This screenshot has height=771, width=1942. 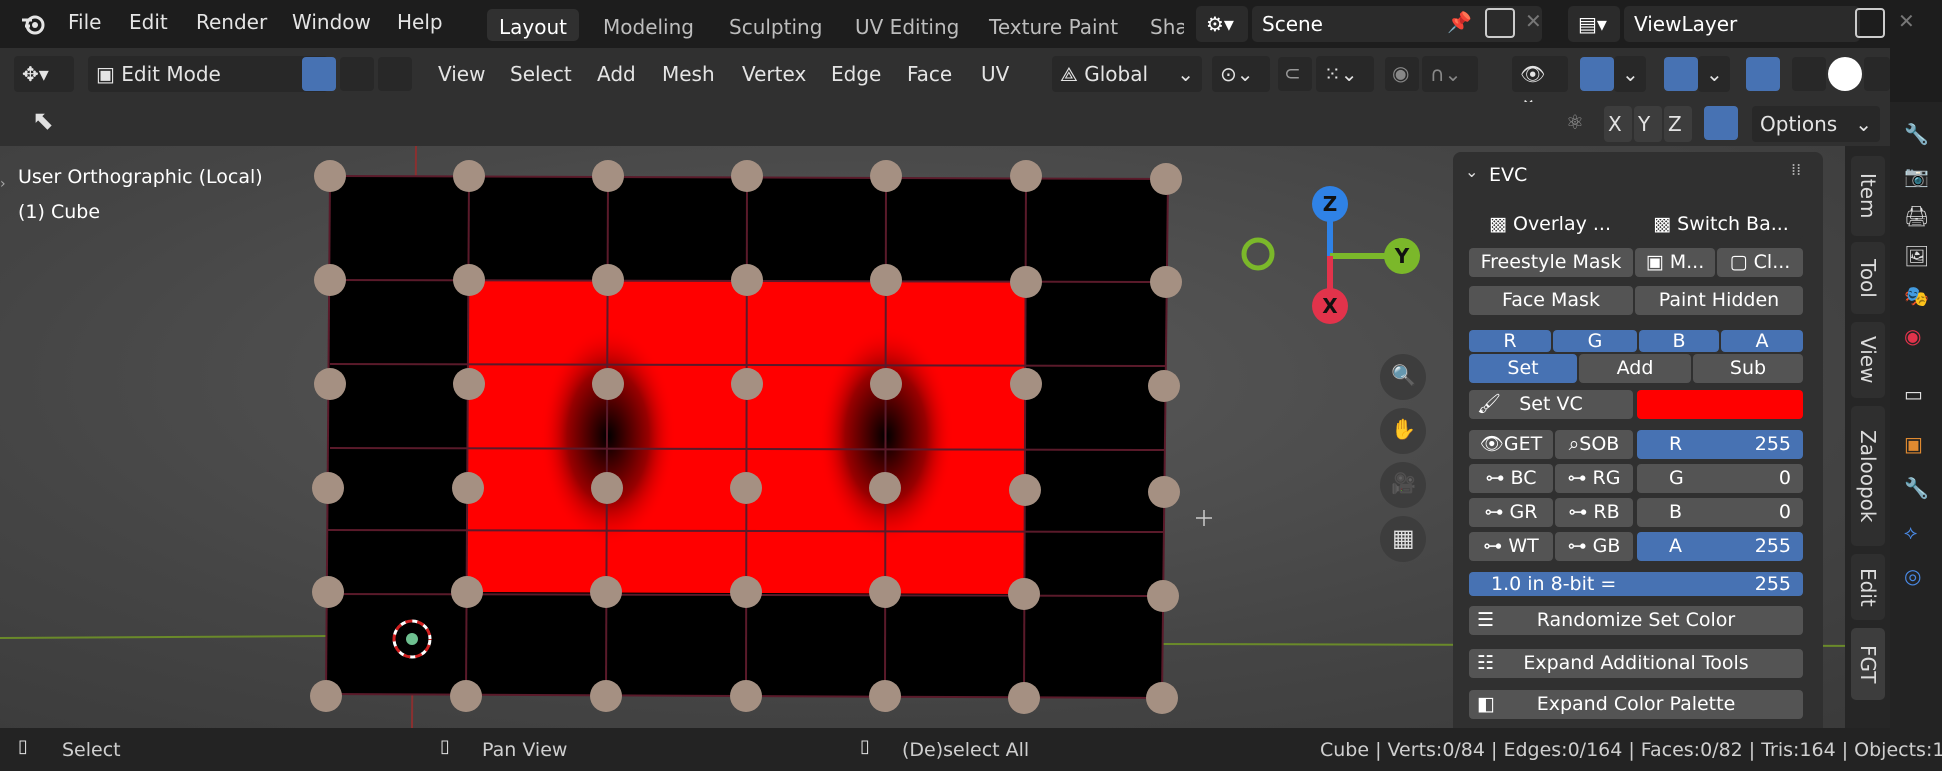 I want to click on auto-merge-toggle, so click(x=1721, y=123).